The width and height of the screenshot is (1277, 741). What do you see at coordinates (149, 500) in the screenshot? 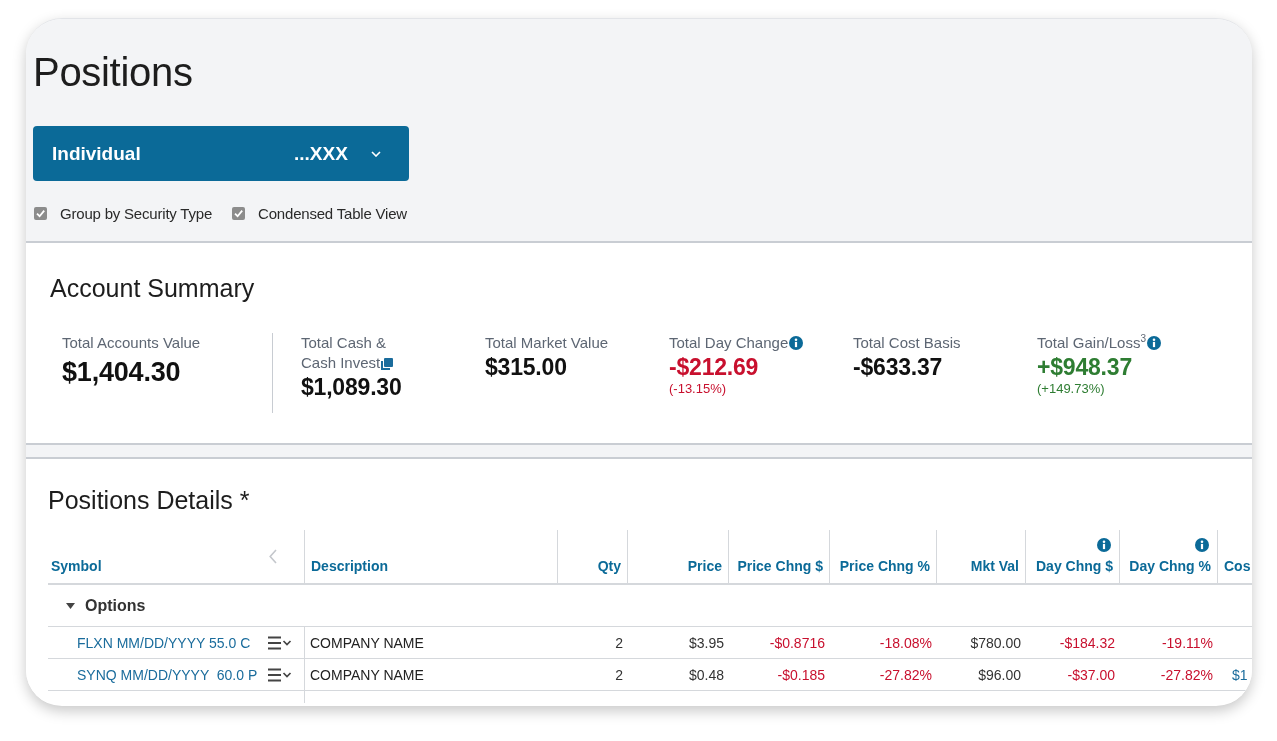
I see `section-title: Positions Details *` at bounding box center [149, 500].